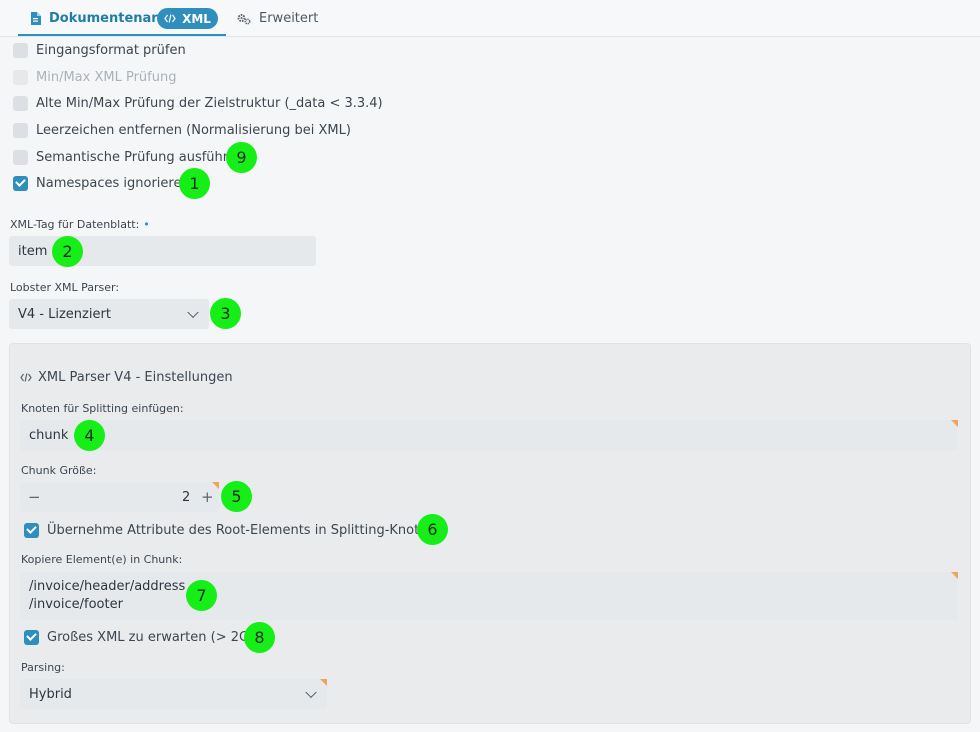 The width and height of the screenshot is (980, 732). What do you see at coordinates (34, 497) in the screenshot?
I see `decrement-button: −` at bounding box center [34, 497].